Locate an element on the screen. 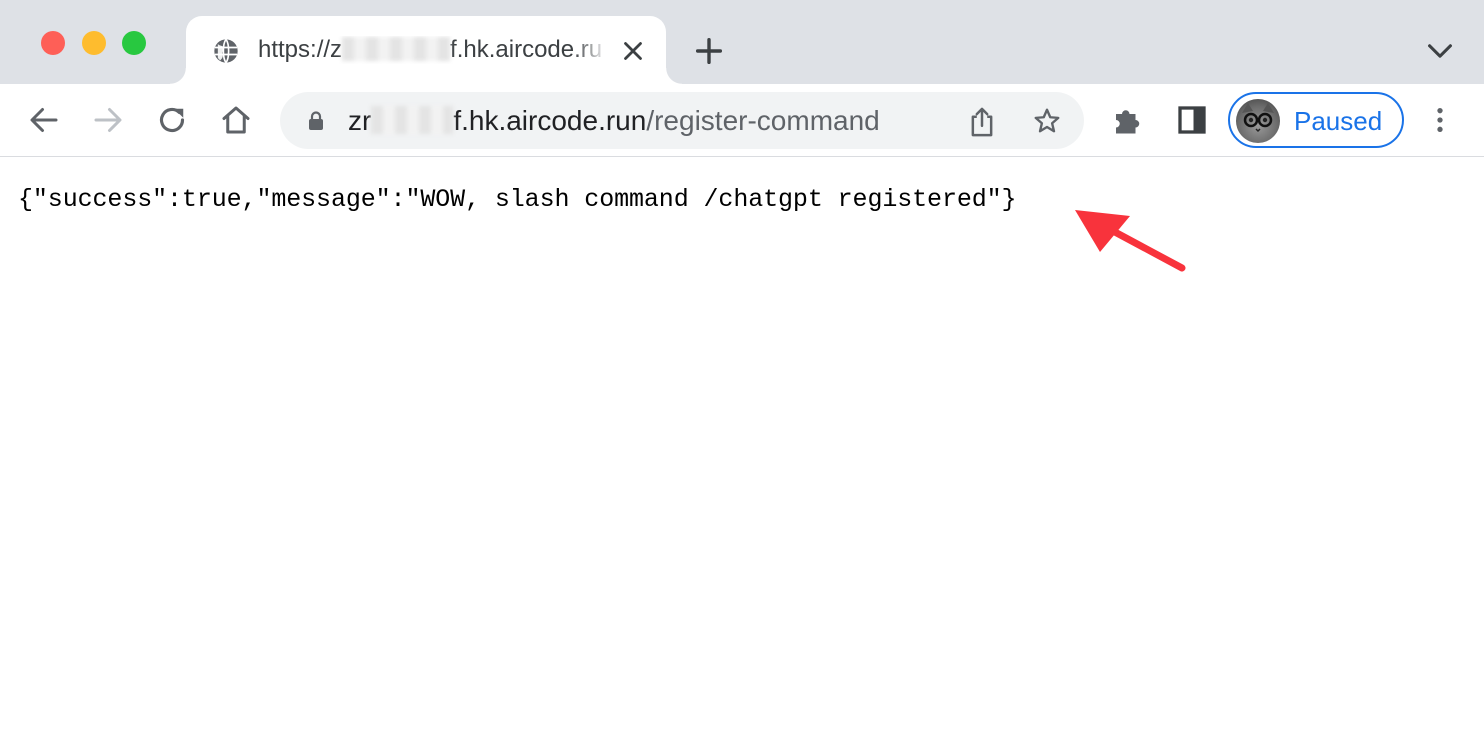  share-icon is located at coordinates (982, 122).